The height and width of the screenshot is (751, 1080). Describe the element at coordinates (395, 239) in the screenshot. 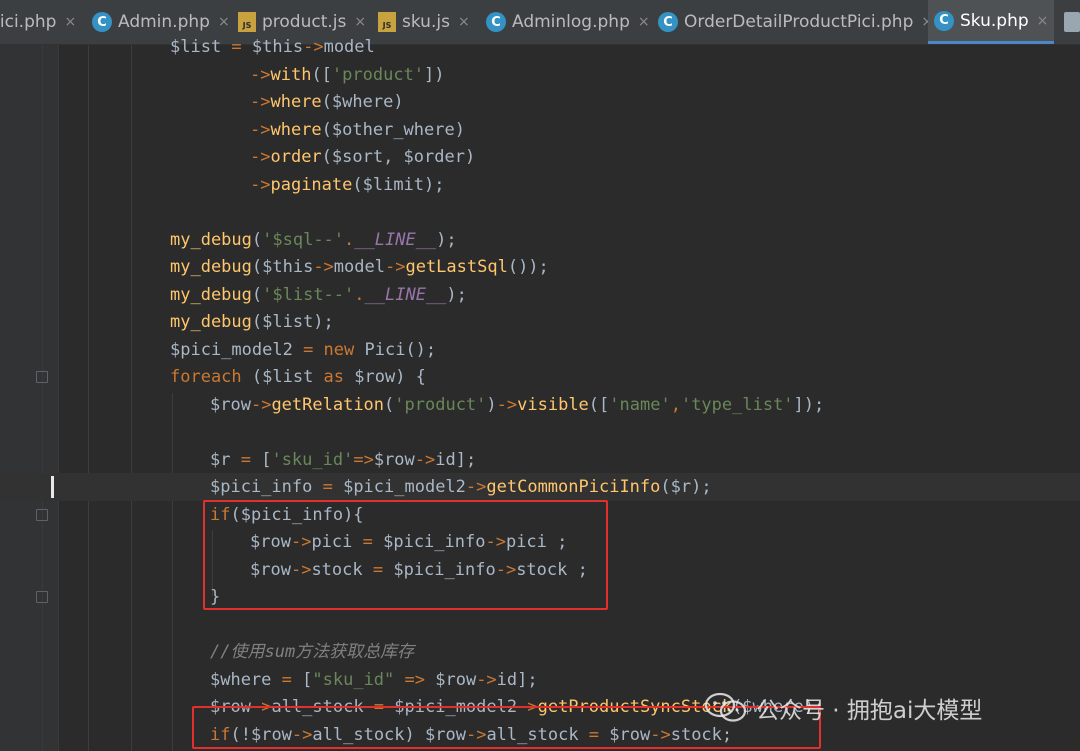

I see `code-token: __LINE__` at that location.